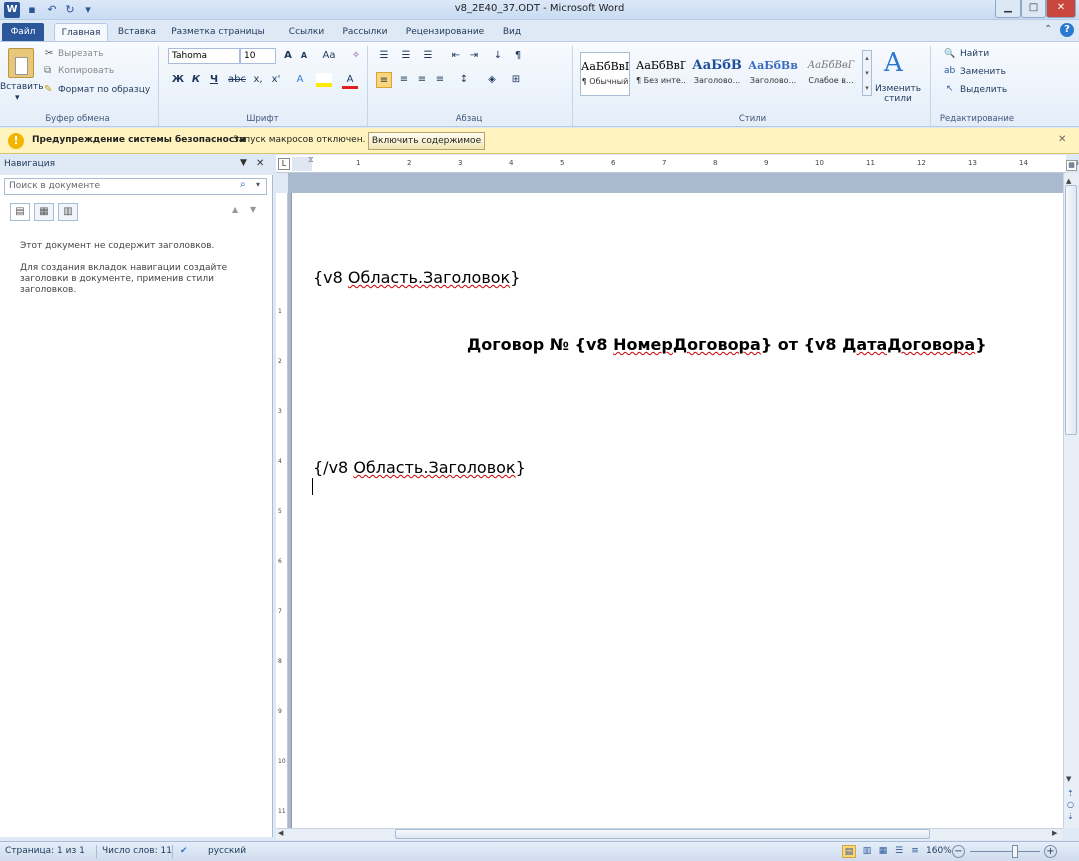 The width and height of the screenshot is (1079, 861). I want to click on zoom-out-button: −, so click(958, 851).